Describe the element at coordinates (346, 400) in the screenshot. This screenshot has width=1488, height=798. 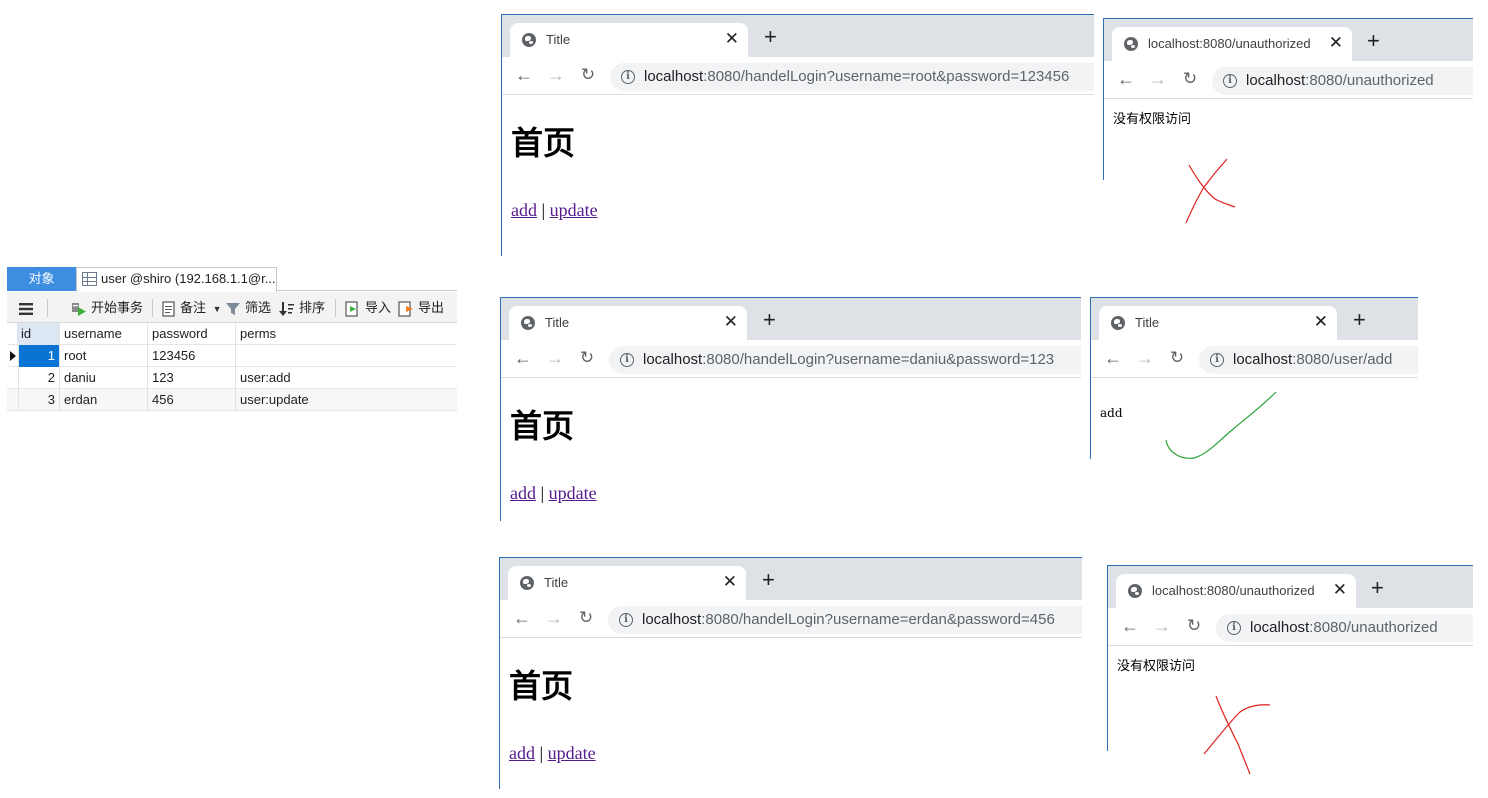
I see `cell-perms: user:update` at that location.